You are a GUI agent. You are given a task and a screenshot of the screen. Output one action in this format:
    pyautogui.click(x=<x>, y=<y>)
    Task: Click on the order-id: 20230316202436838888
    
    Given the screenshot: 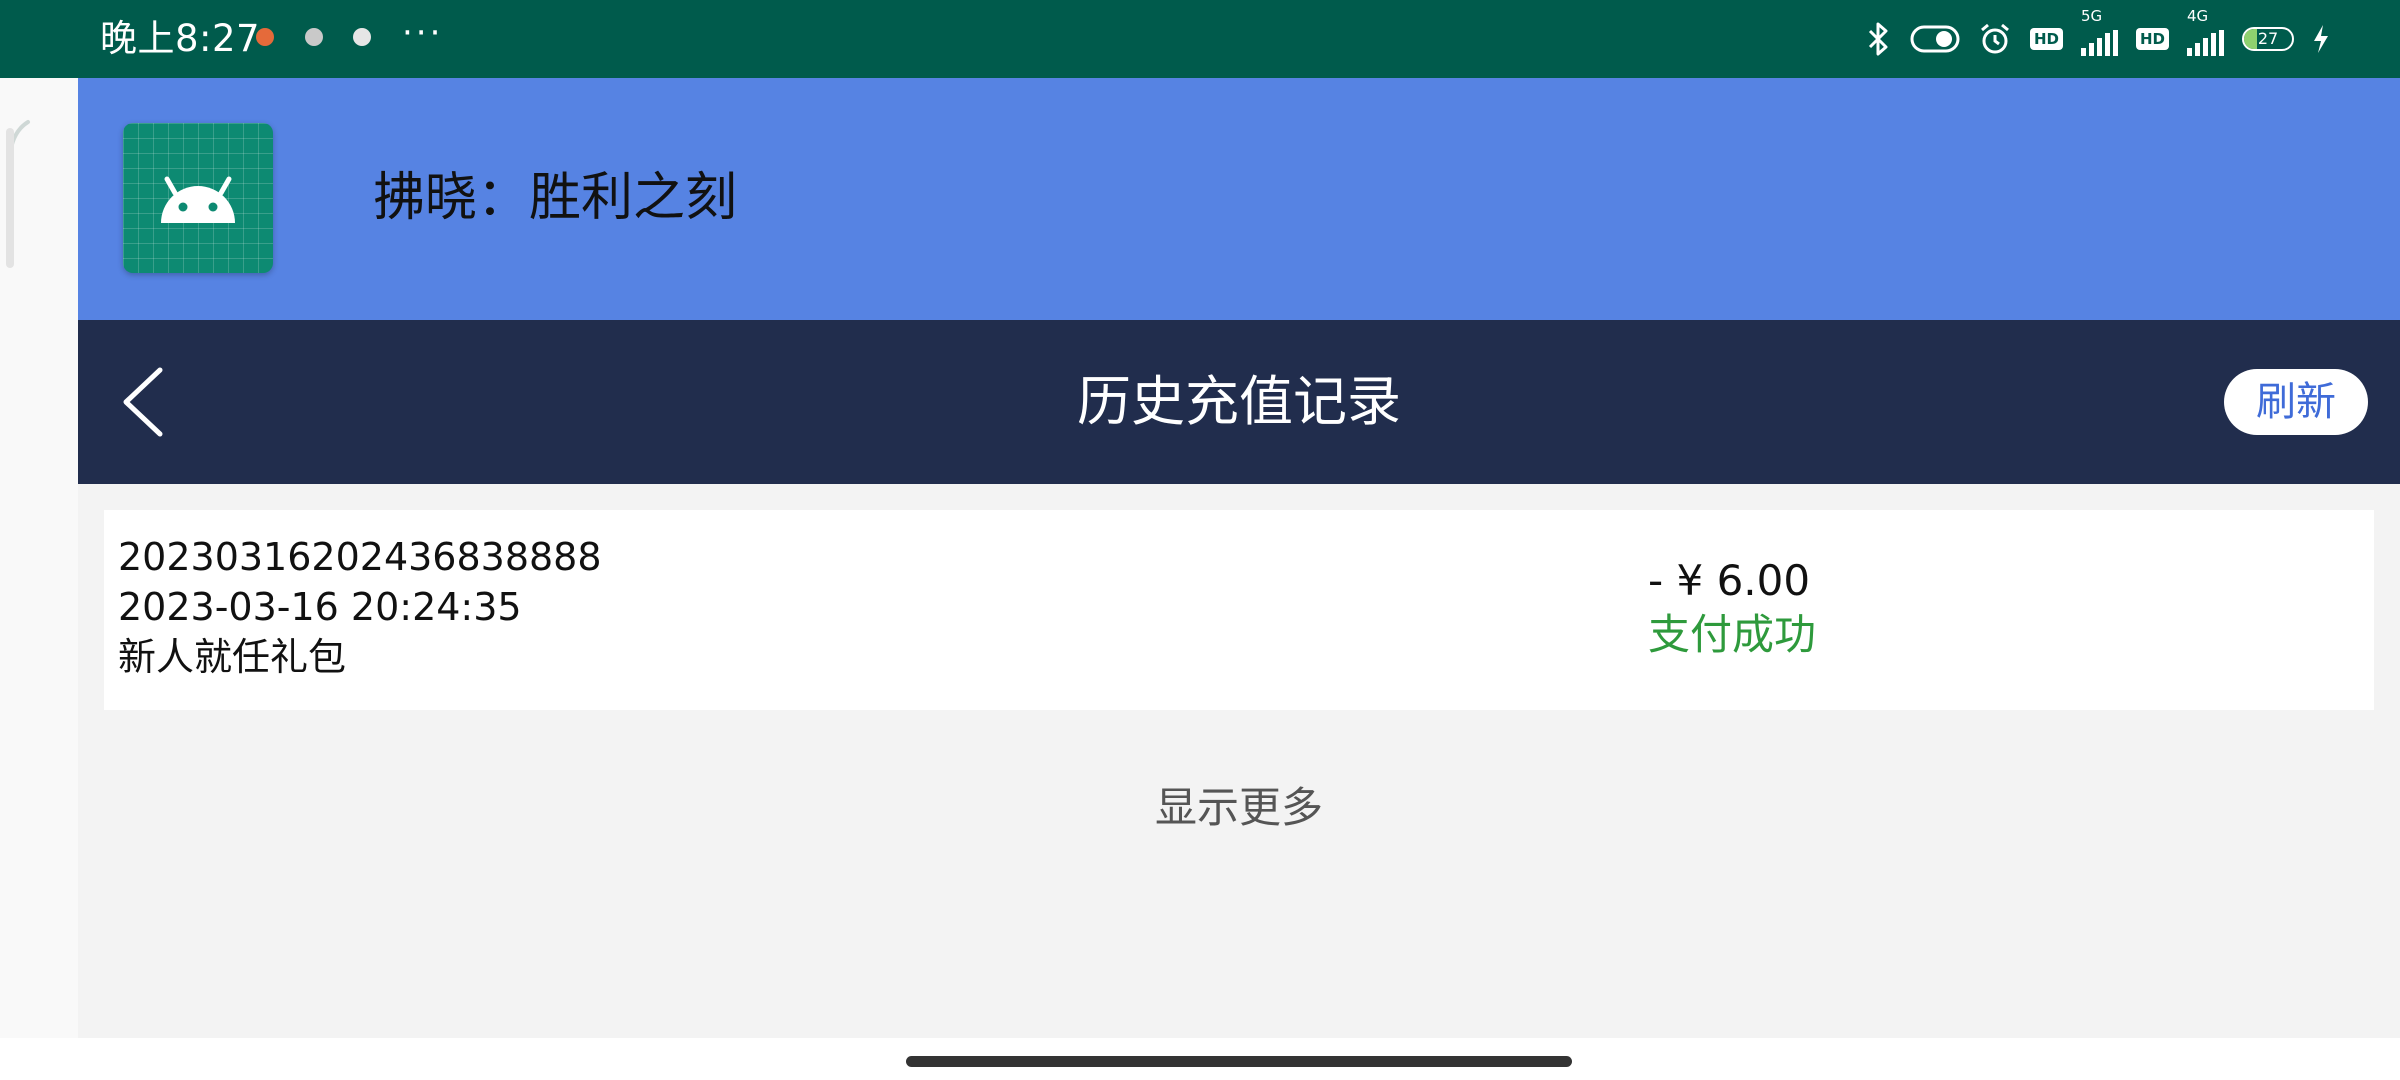 What is the action you would take?
    pyautogui.click(x=360, y=557)
    